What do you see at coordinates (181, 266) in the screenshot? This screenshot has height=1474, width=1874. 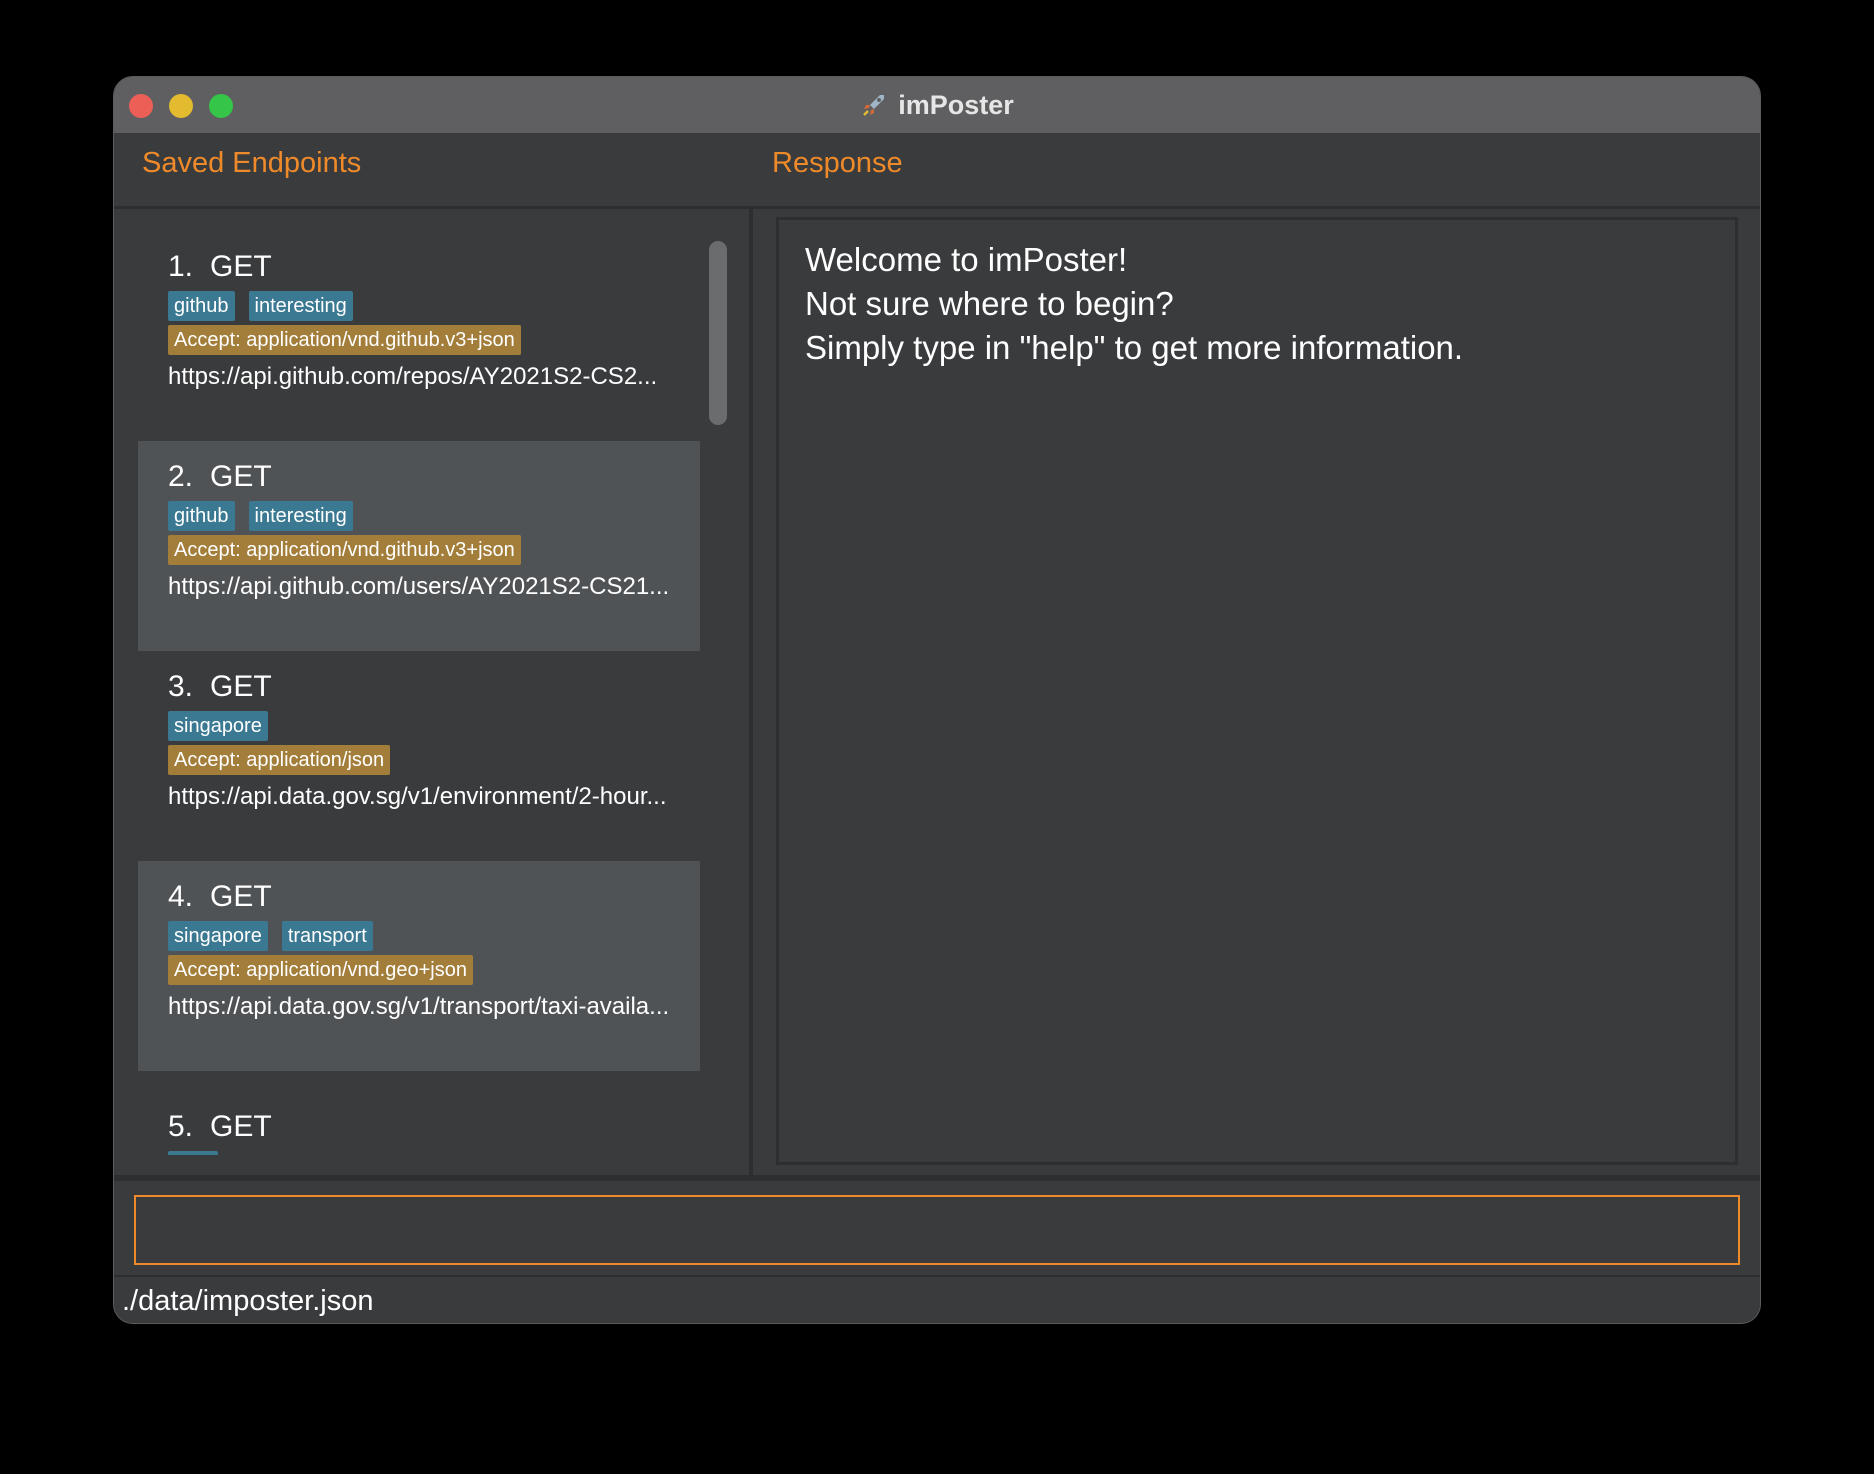 I see `endpoint-index: 1.` at bounding box center [181, 266].